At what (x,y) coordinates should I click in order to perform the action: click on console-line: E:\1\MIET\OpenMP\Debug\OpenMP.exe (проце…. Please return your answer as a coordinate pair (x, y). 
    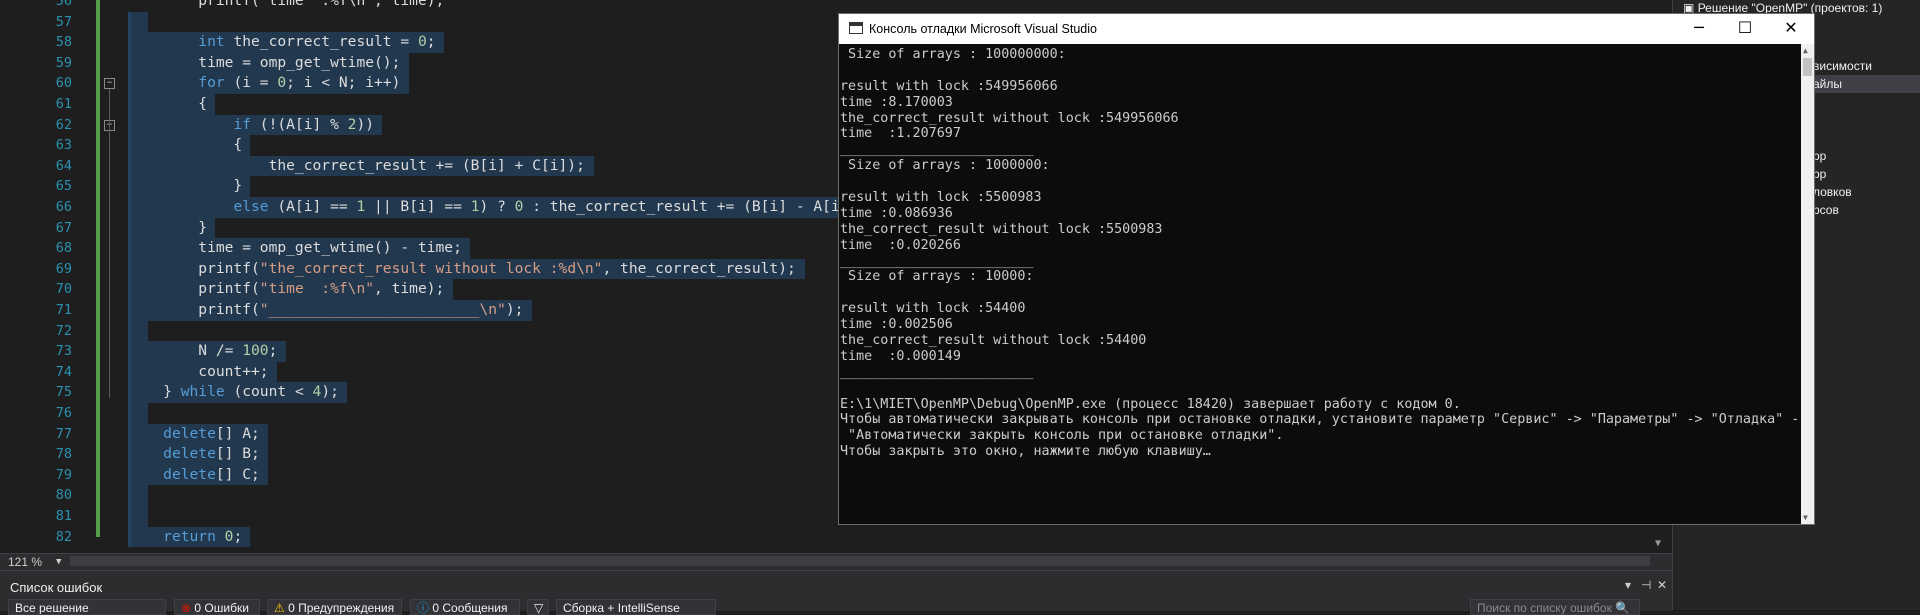
    Looking at the image, I should click on (1150, 404).